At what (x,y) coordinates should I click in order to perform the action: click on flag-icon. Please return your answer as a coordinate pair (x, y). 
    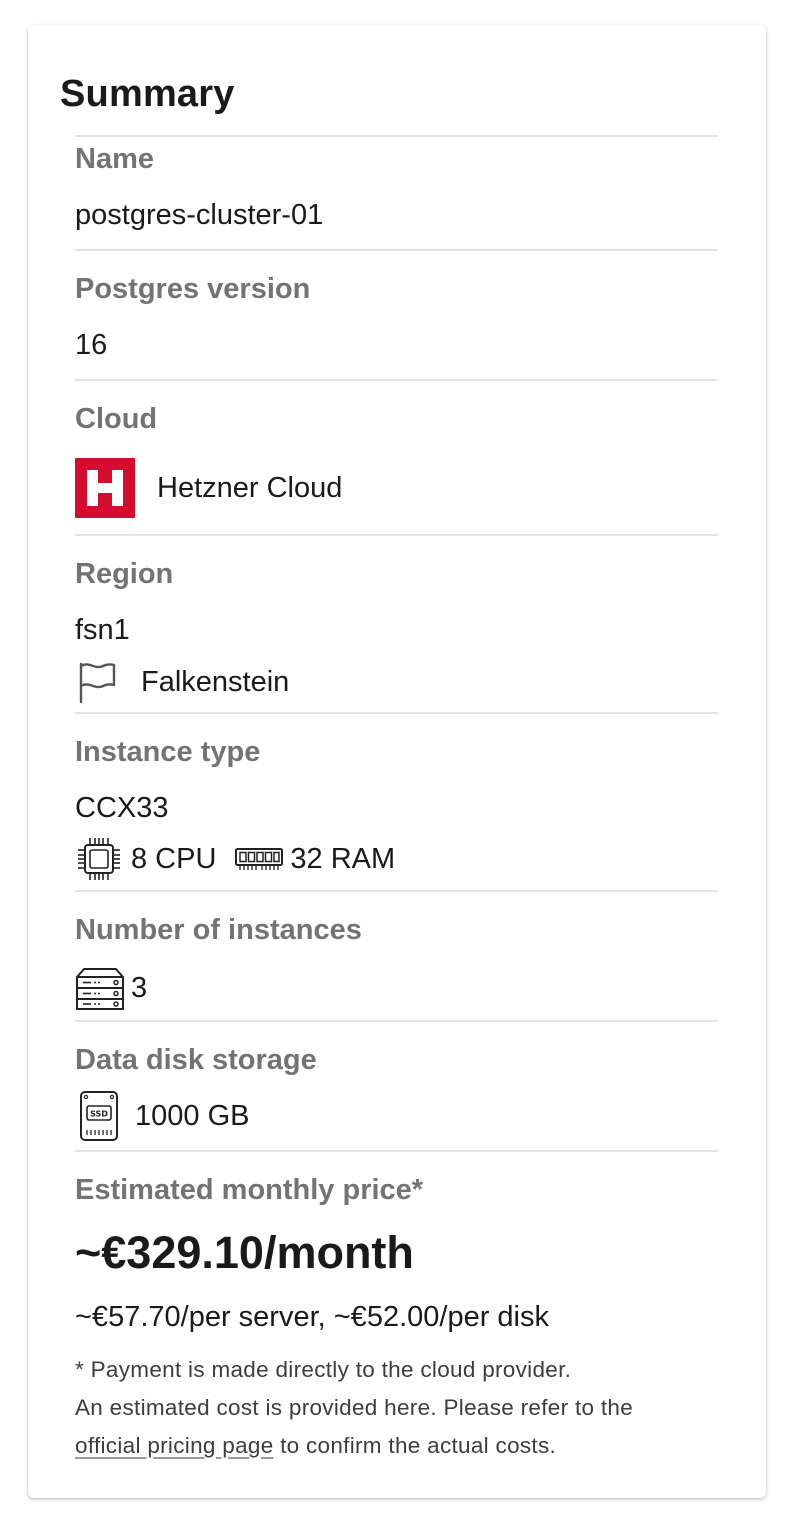
    Looking at the image, I should click on (97, 682).